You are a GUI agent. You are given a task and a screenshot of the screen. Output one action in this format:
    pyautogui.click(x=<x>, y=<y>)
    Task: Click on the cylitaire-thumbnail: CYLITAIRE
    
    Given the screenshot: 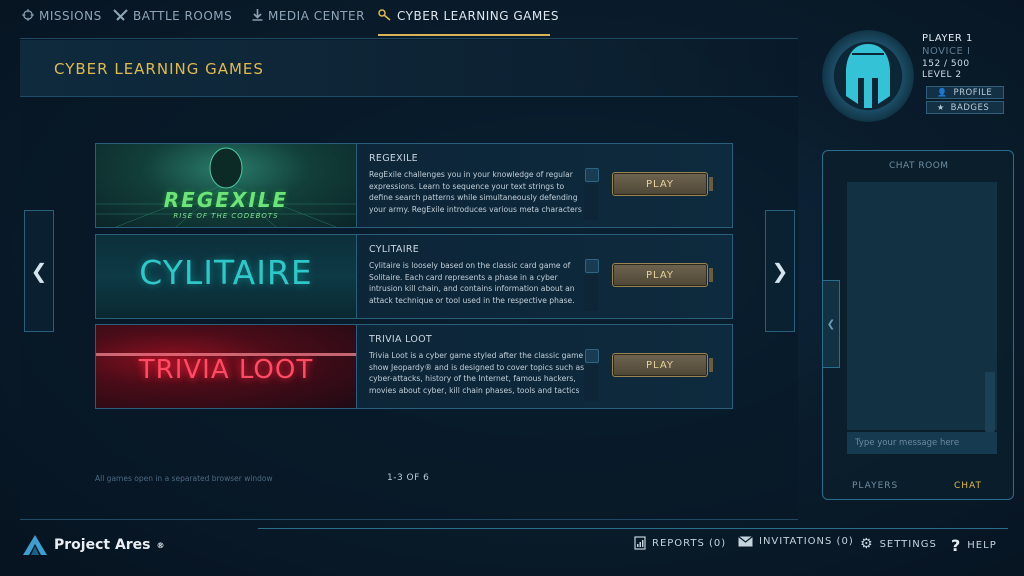 What is the action you would take?
    pyautogui.click(x=226, y=276)
    